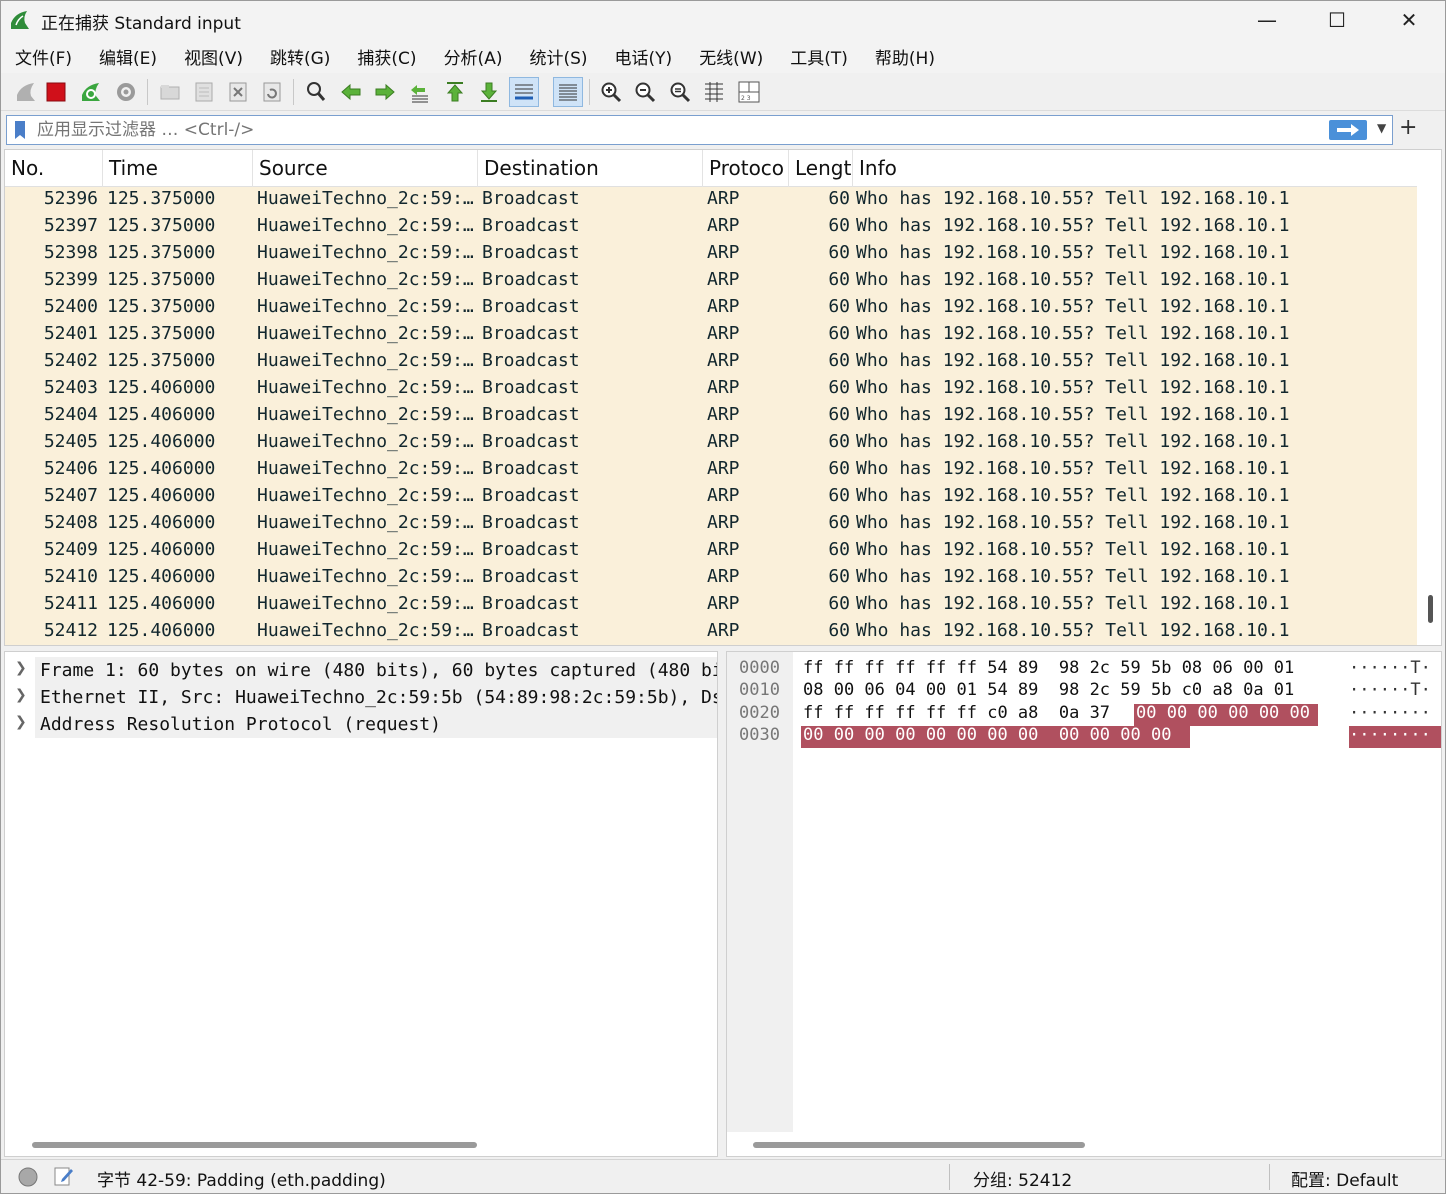 The height and width of the screenshot is (1194, 1446). Describe the element at coordinates (272, 92) in the screenshot. I see `reload-file-icon` at that location.